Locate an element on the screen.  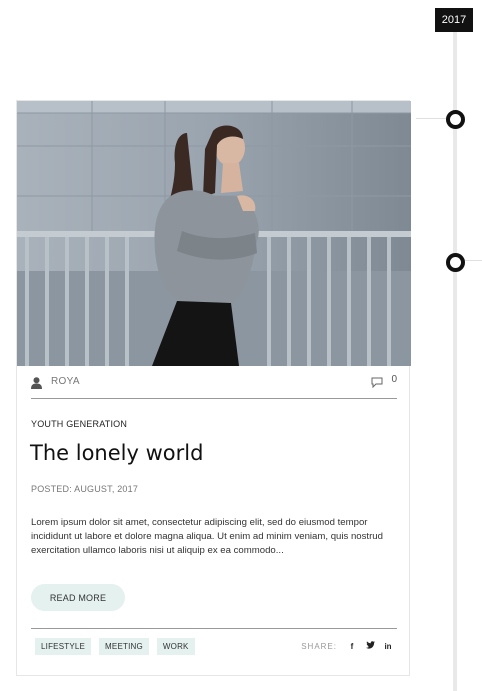
read-more-button: READ MORE is located at coordinates (78, 597).